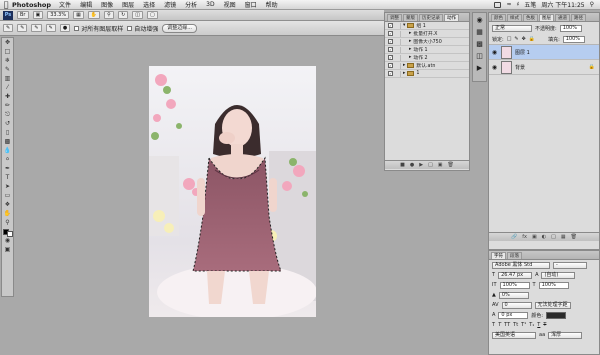 This screenshot has width=600, height=355. I want to click on clock: 周六 下午11:25, so click(562, 4).